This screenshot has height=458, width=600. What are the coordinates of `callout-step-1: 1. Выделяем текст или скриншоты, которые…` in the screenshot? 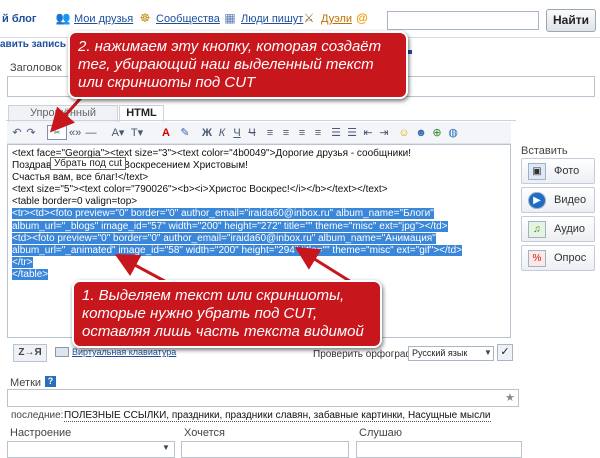 It's located at (227, 314).